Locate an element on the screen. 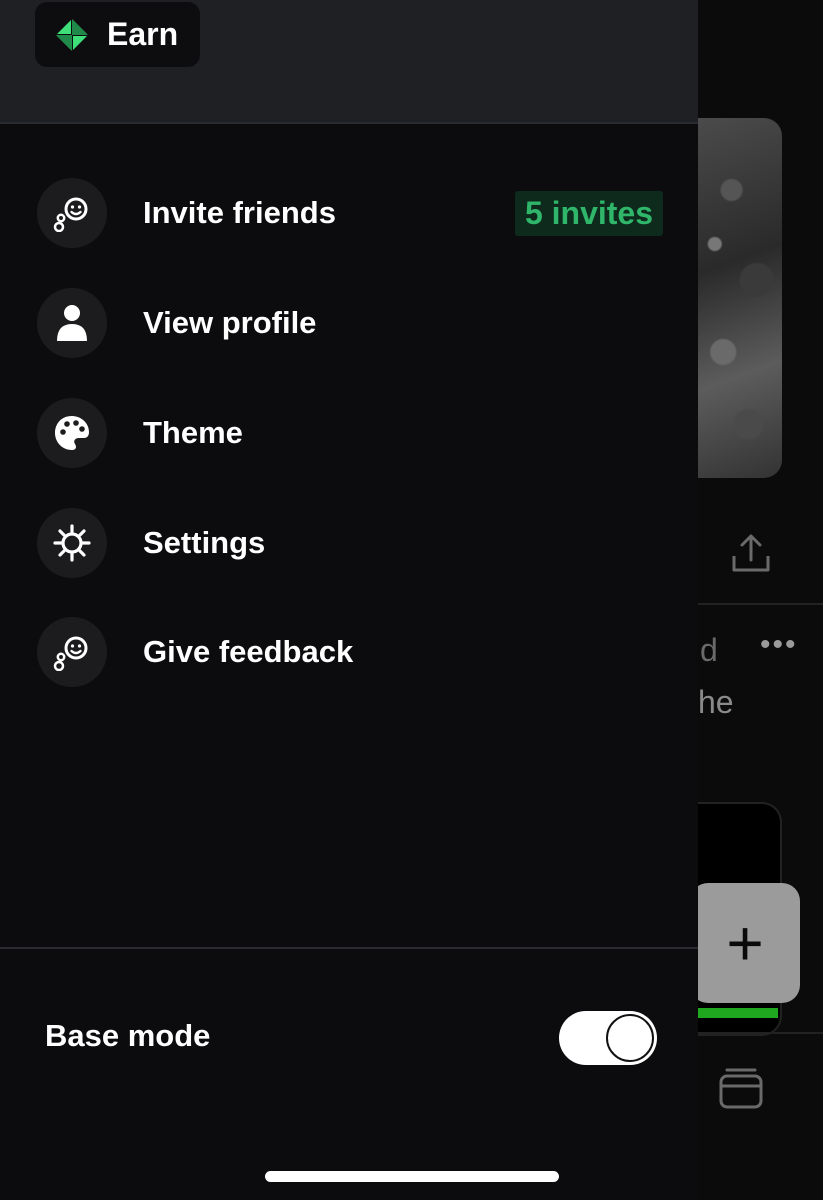 The image size is (823, 1200). home-indicator is located at coordinates (412, 1176).